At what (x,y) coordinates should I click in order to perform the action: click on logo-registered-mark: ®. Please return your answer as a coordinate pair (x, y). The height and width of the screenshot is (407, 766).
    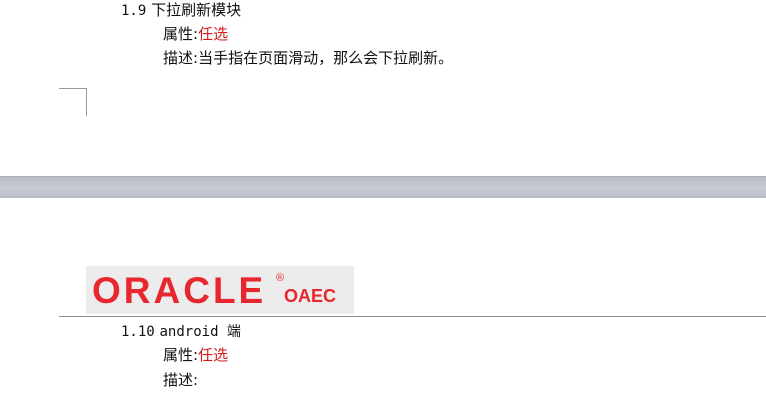
    Looking at the image, I should click on (280, 278).